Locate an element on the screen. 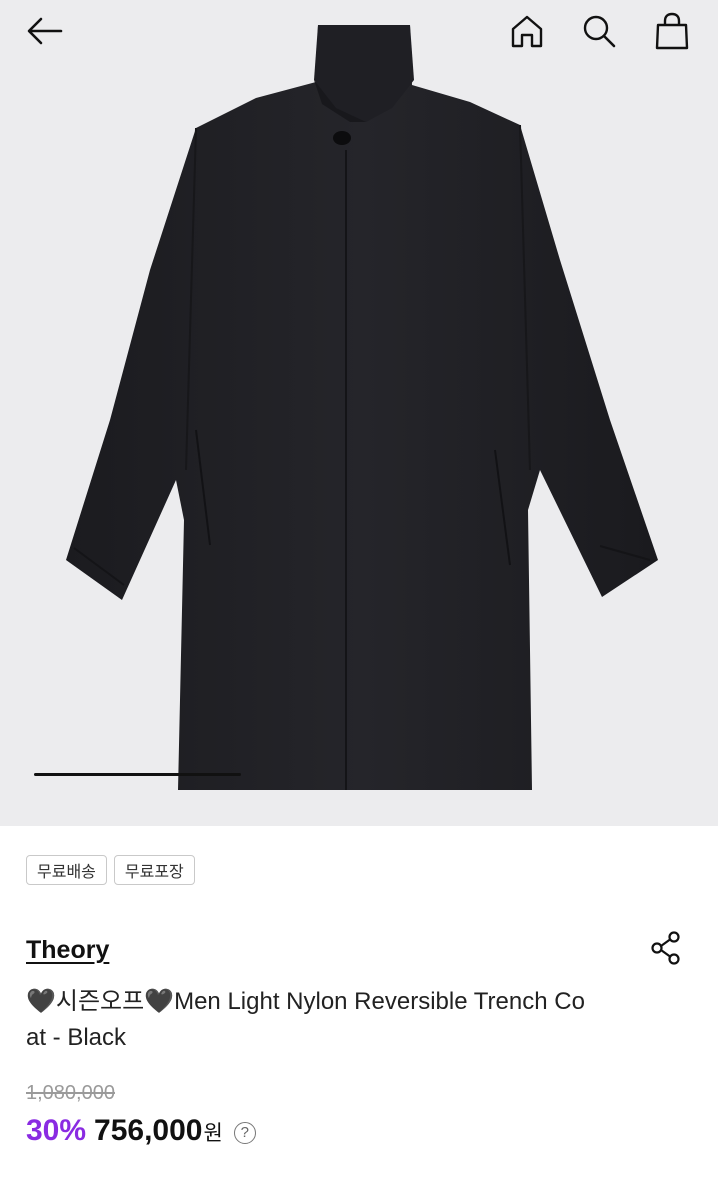 This screenshot has width=718, height=1200. shopping-bag-button is located at coordinates (672, 31).